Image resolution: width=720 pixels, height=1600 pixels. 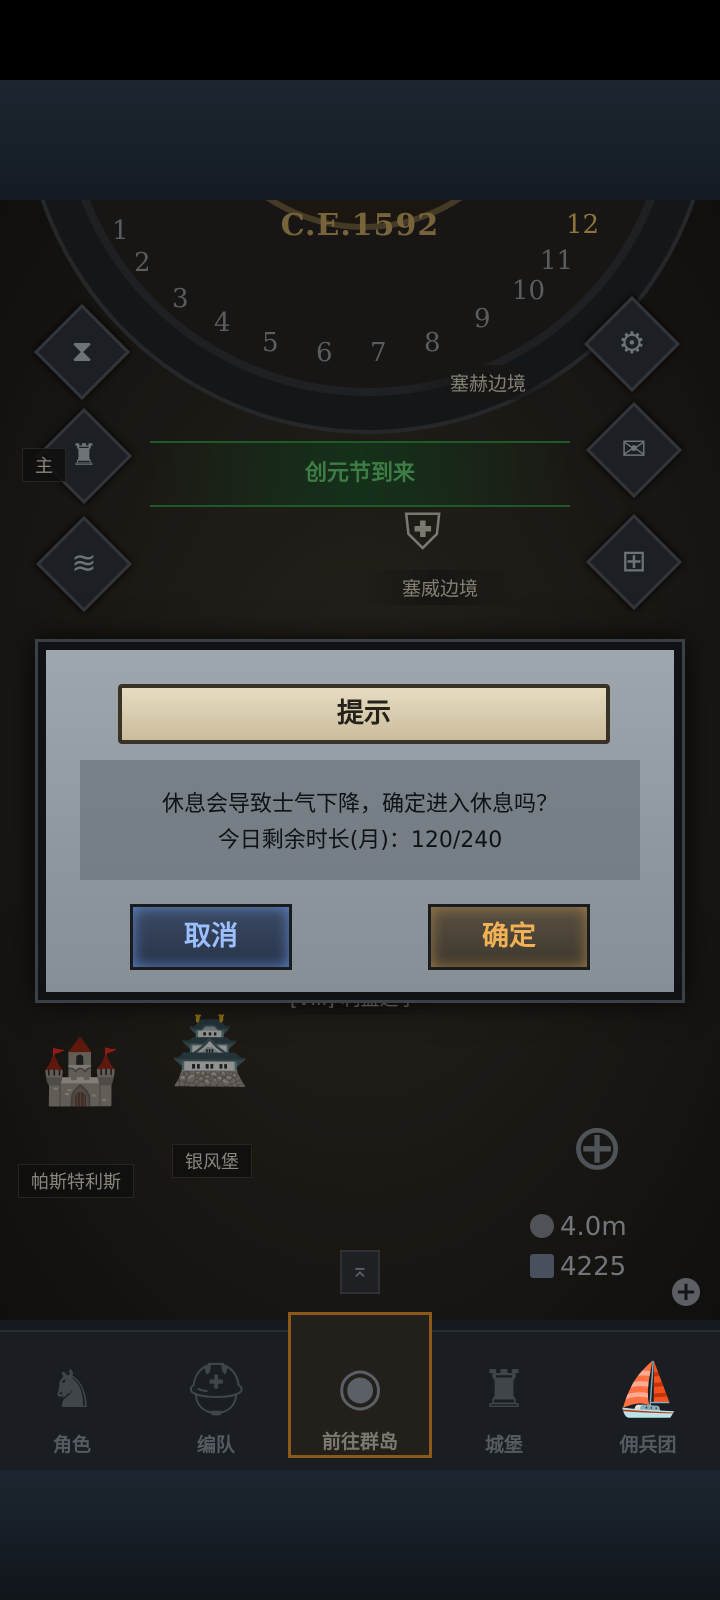 I want to click on castle-icon: ♜, so click(x=504, y=1390).